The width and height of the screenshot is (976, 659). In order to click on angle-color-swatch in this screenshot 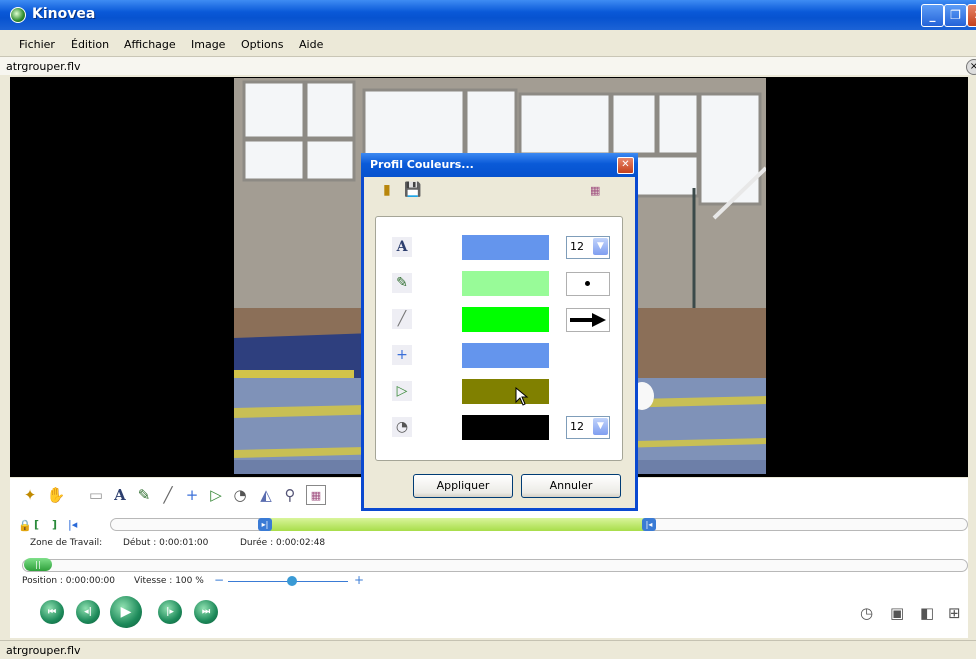, I will do `click(505, 391)`.